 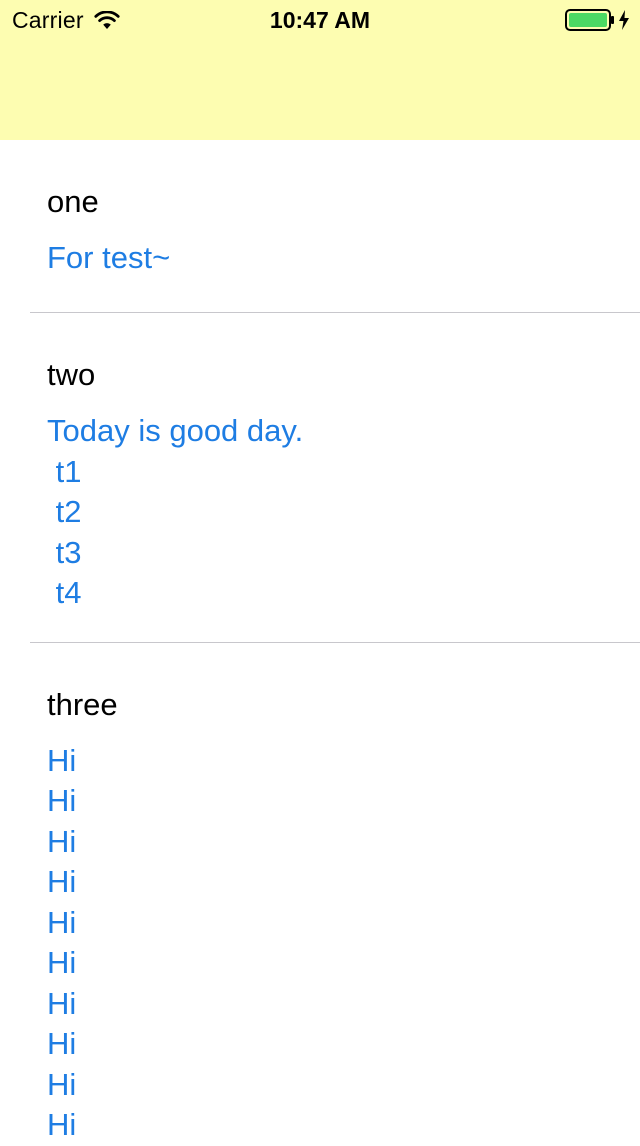 I want to click on battery-icon, so click(x=589, y=20).